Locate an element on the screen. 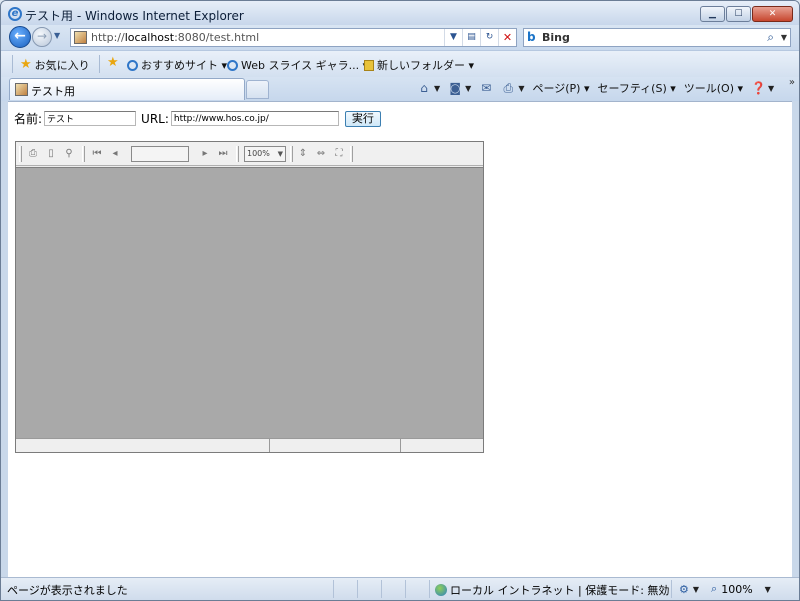 This screenshot has height=601, width=800. window-controls: ▁ ☐ ✕ is located at coordinates (746, 14).